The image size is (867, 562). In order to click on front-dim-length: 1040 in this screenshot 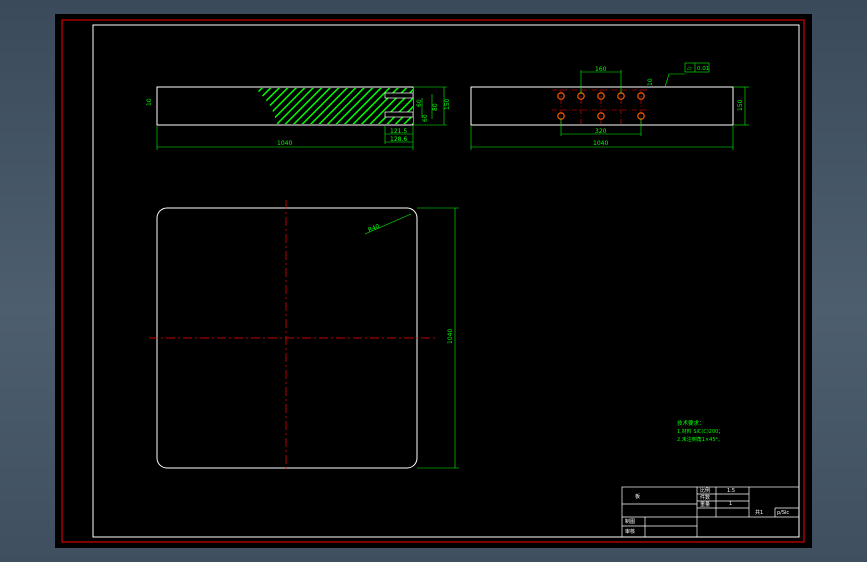, I will do `click(284, 143)`.